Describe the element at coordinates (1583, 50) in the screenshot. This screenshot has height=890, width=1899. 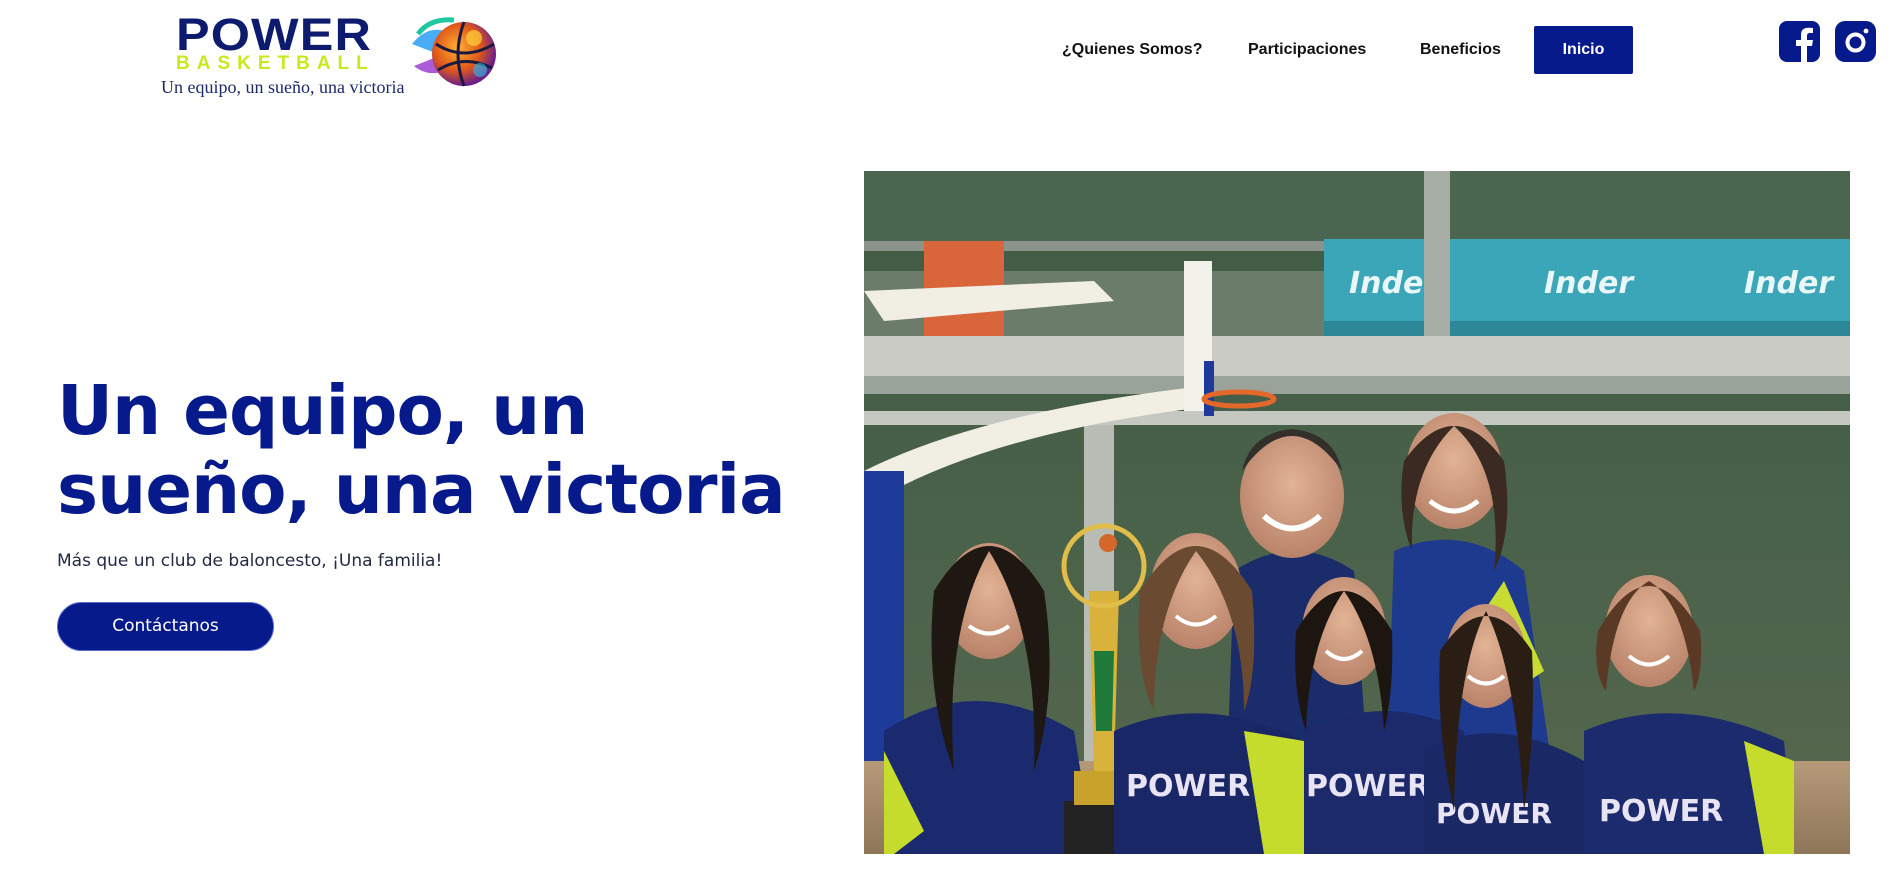
I see `nav-inicio-button: Inicio` at that location.